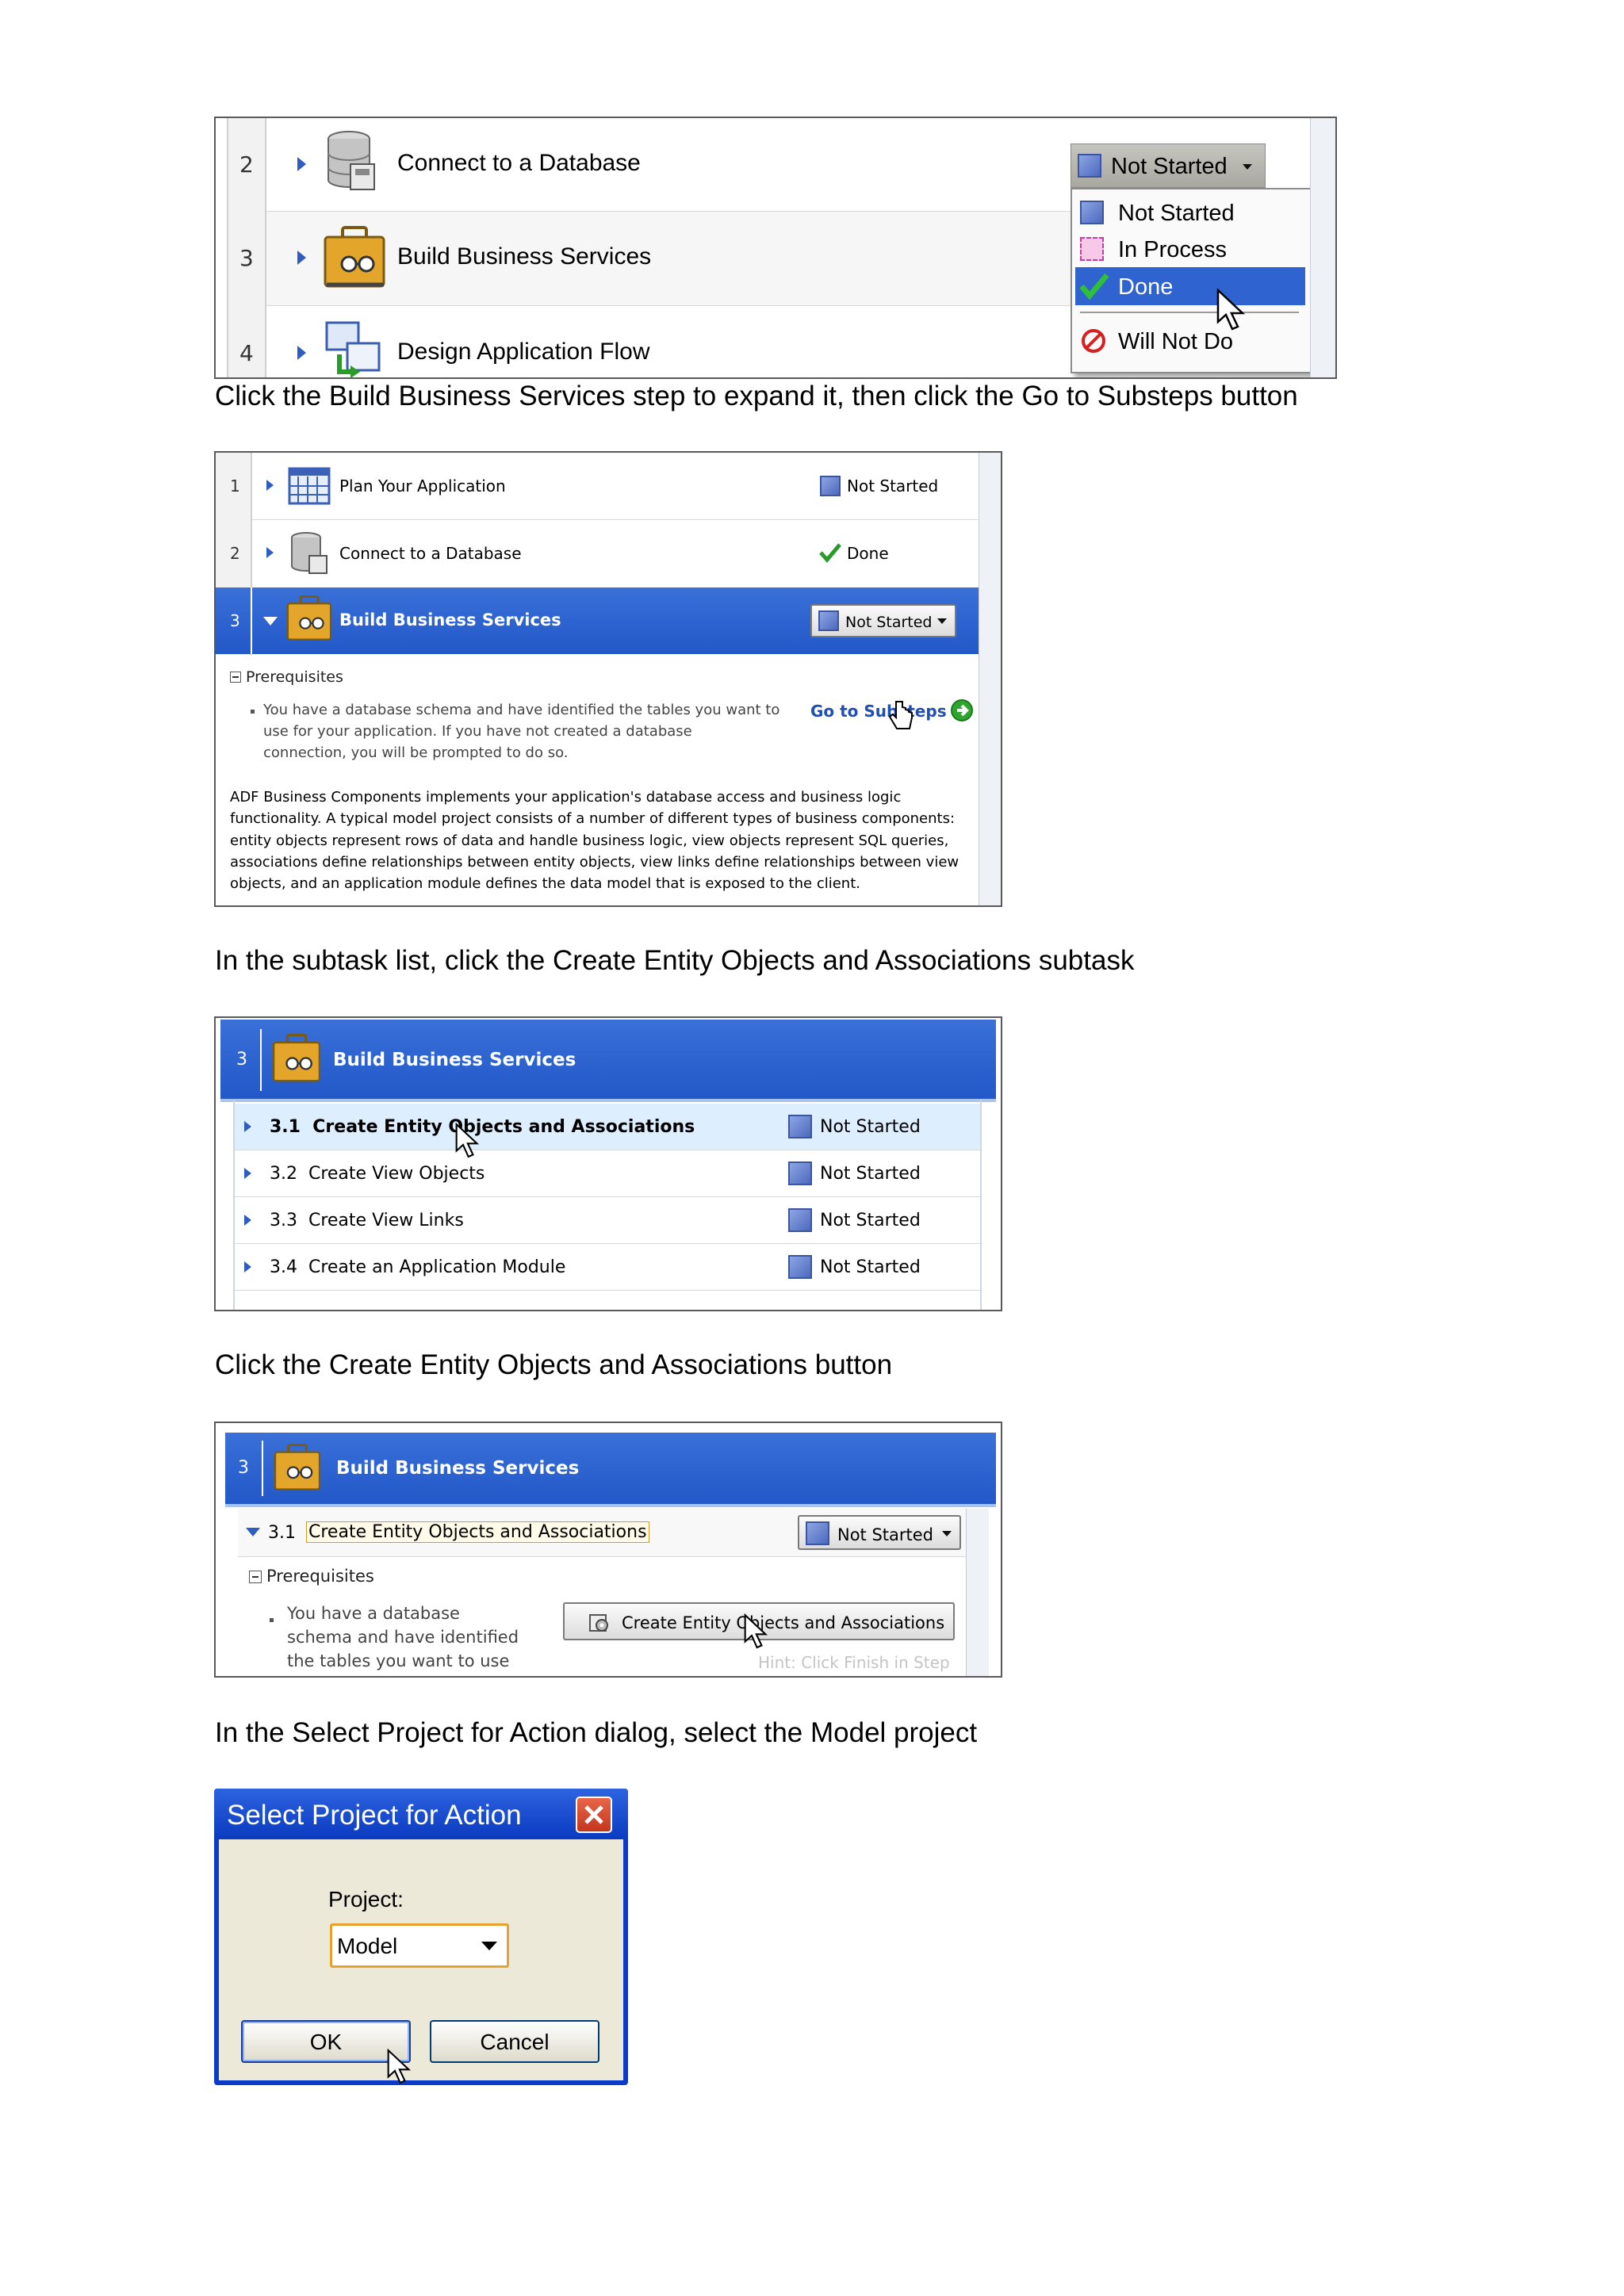 The image size is (1624, 2296). Describe the element at coordinates (367, 1220) in the screenshot. I see `subtask-label: 3.3 Create View Links` at that location.